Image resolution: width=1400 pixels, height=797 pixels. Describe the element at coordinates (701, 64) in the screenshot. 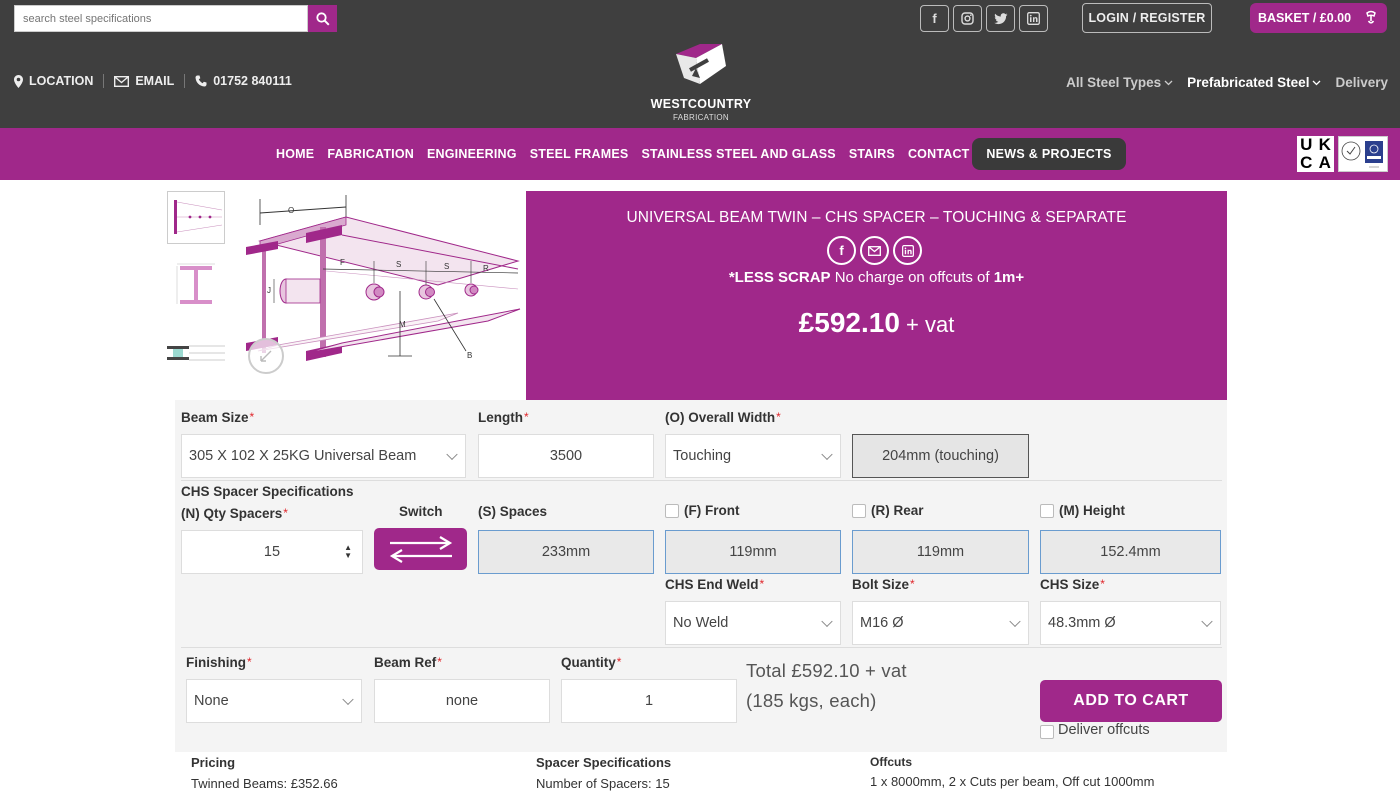

I see `logo-mark-icon` at that location.